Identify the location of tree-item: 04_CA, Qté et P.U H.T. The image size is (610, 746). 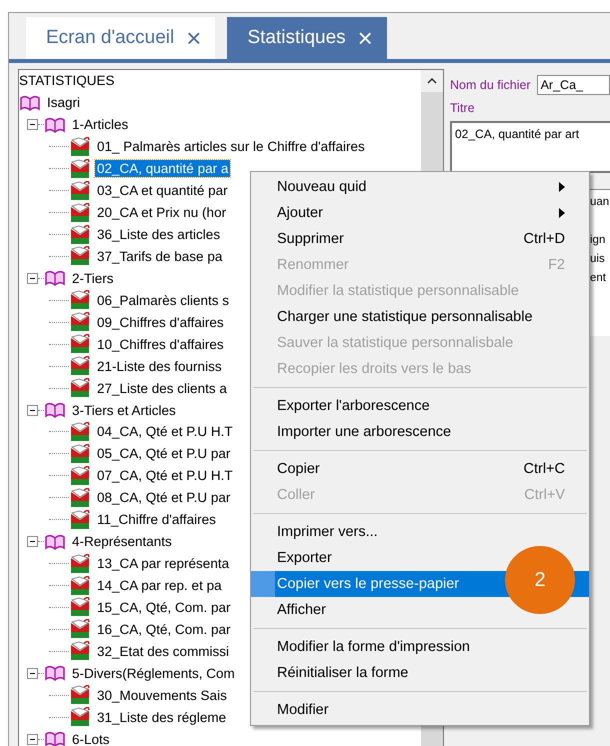
(165, 431).